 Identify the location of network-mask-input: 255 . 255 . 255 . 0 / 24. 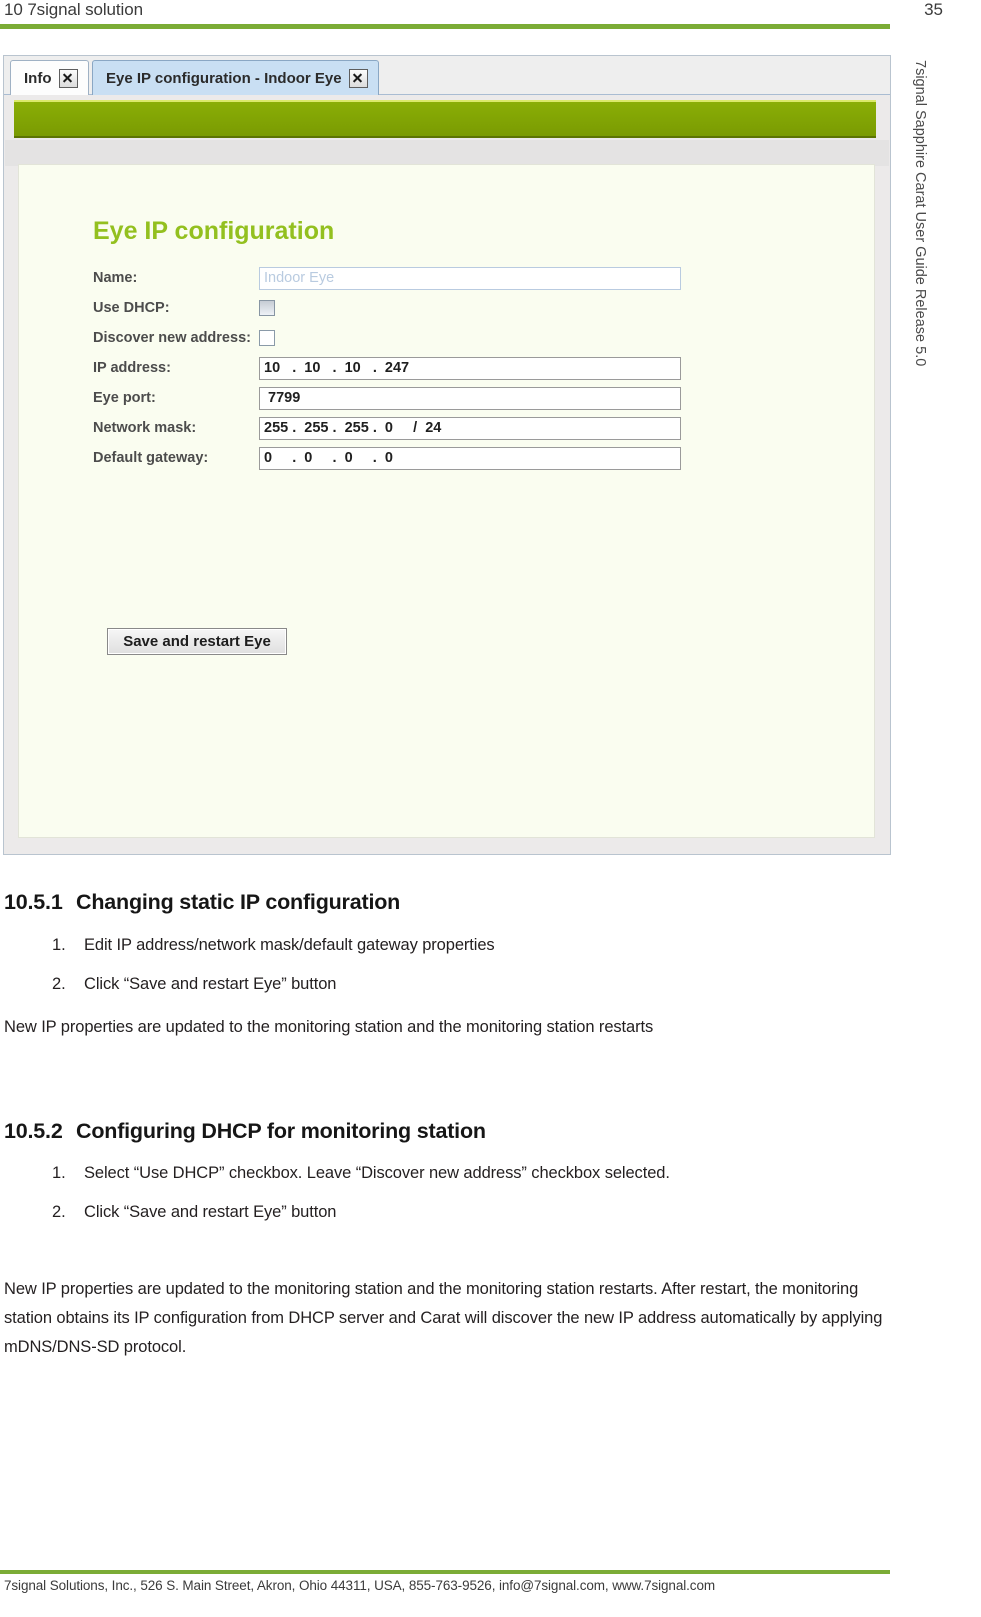
(470, 428).